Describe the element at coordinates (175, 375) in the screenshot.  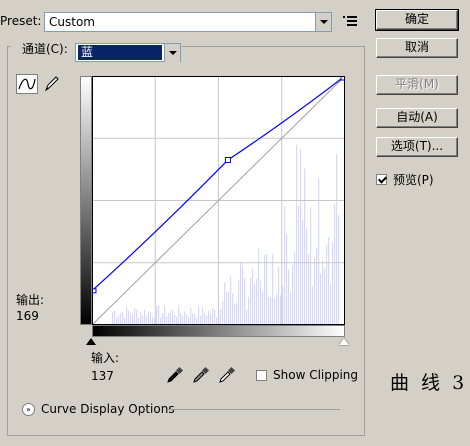
I see `black-eyedropper-icon` at that location.